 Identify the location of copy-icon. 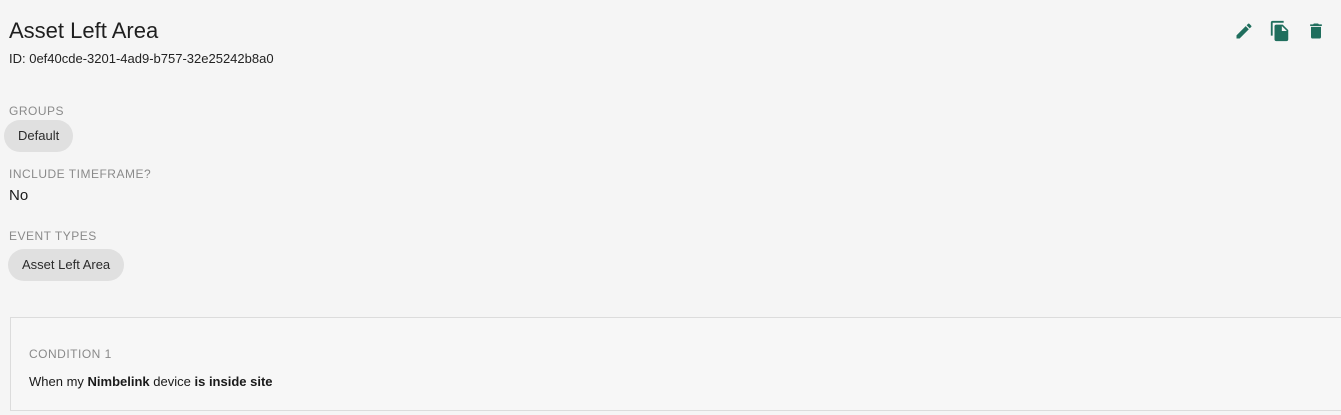
(1279, 31).